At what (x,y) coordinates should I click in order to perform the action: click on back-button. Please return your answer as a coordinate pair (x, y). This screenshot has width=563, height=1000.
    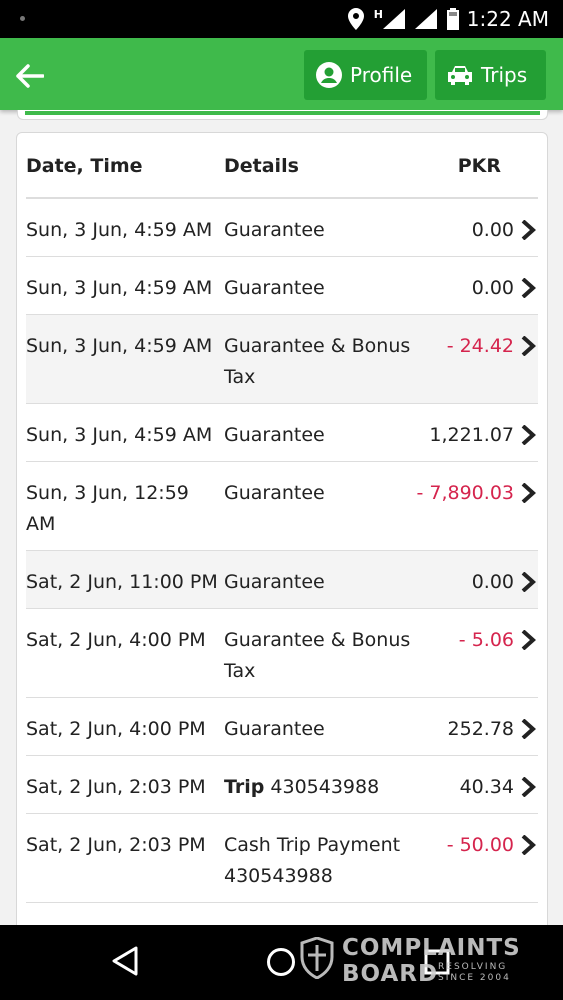
    Looking at the image, I should click on (30, 76).